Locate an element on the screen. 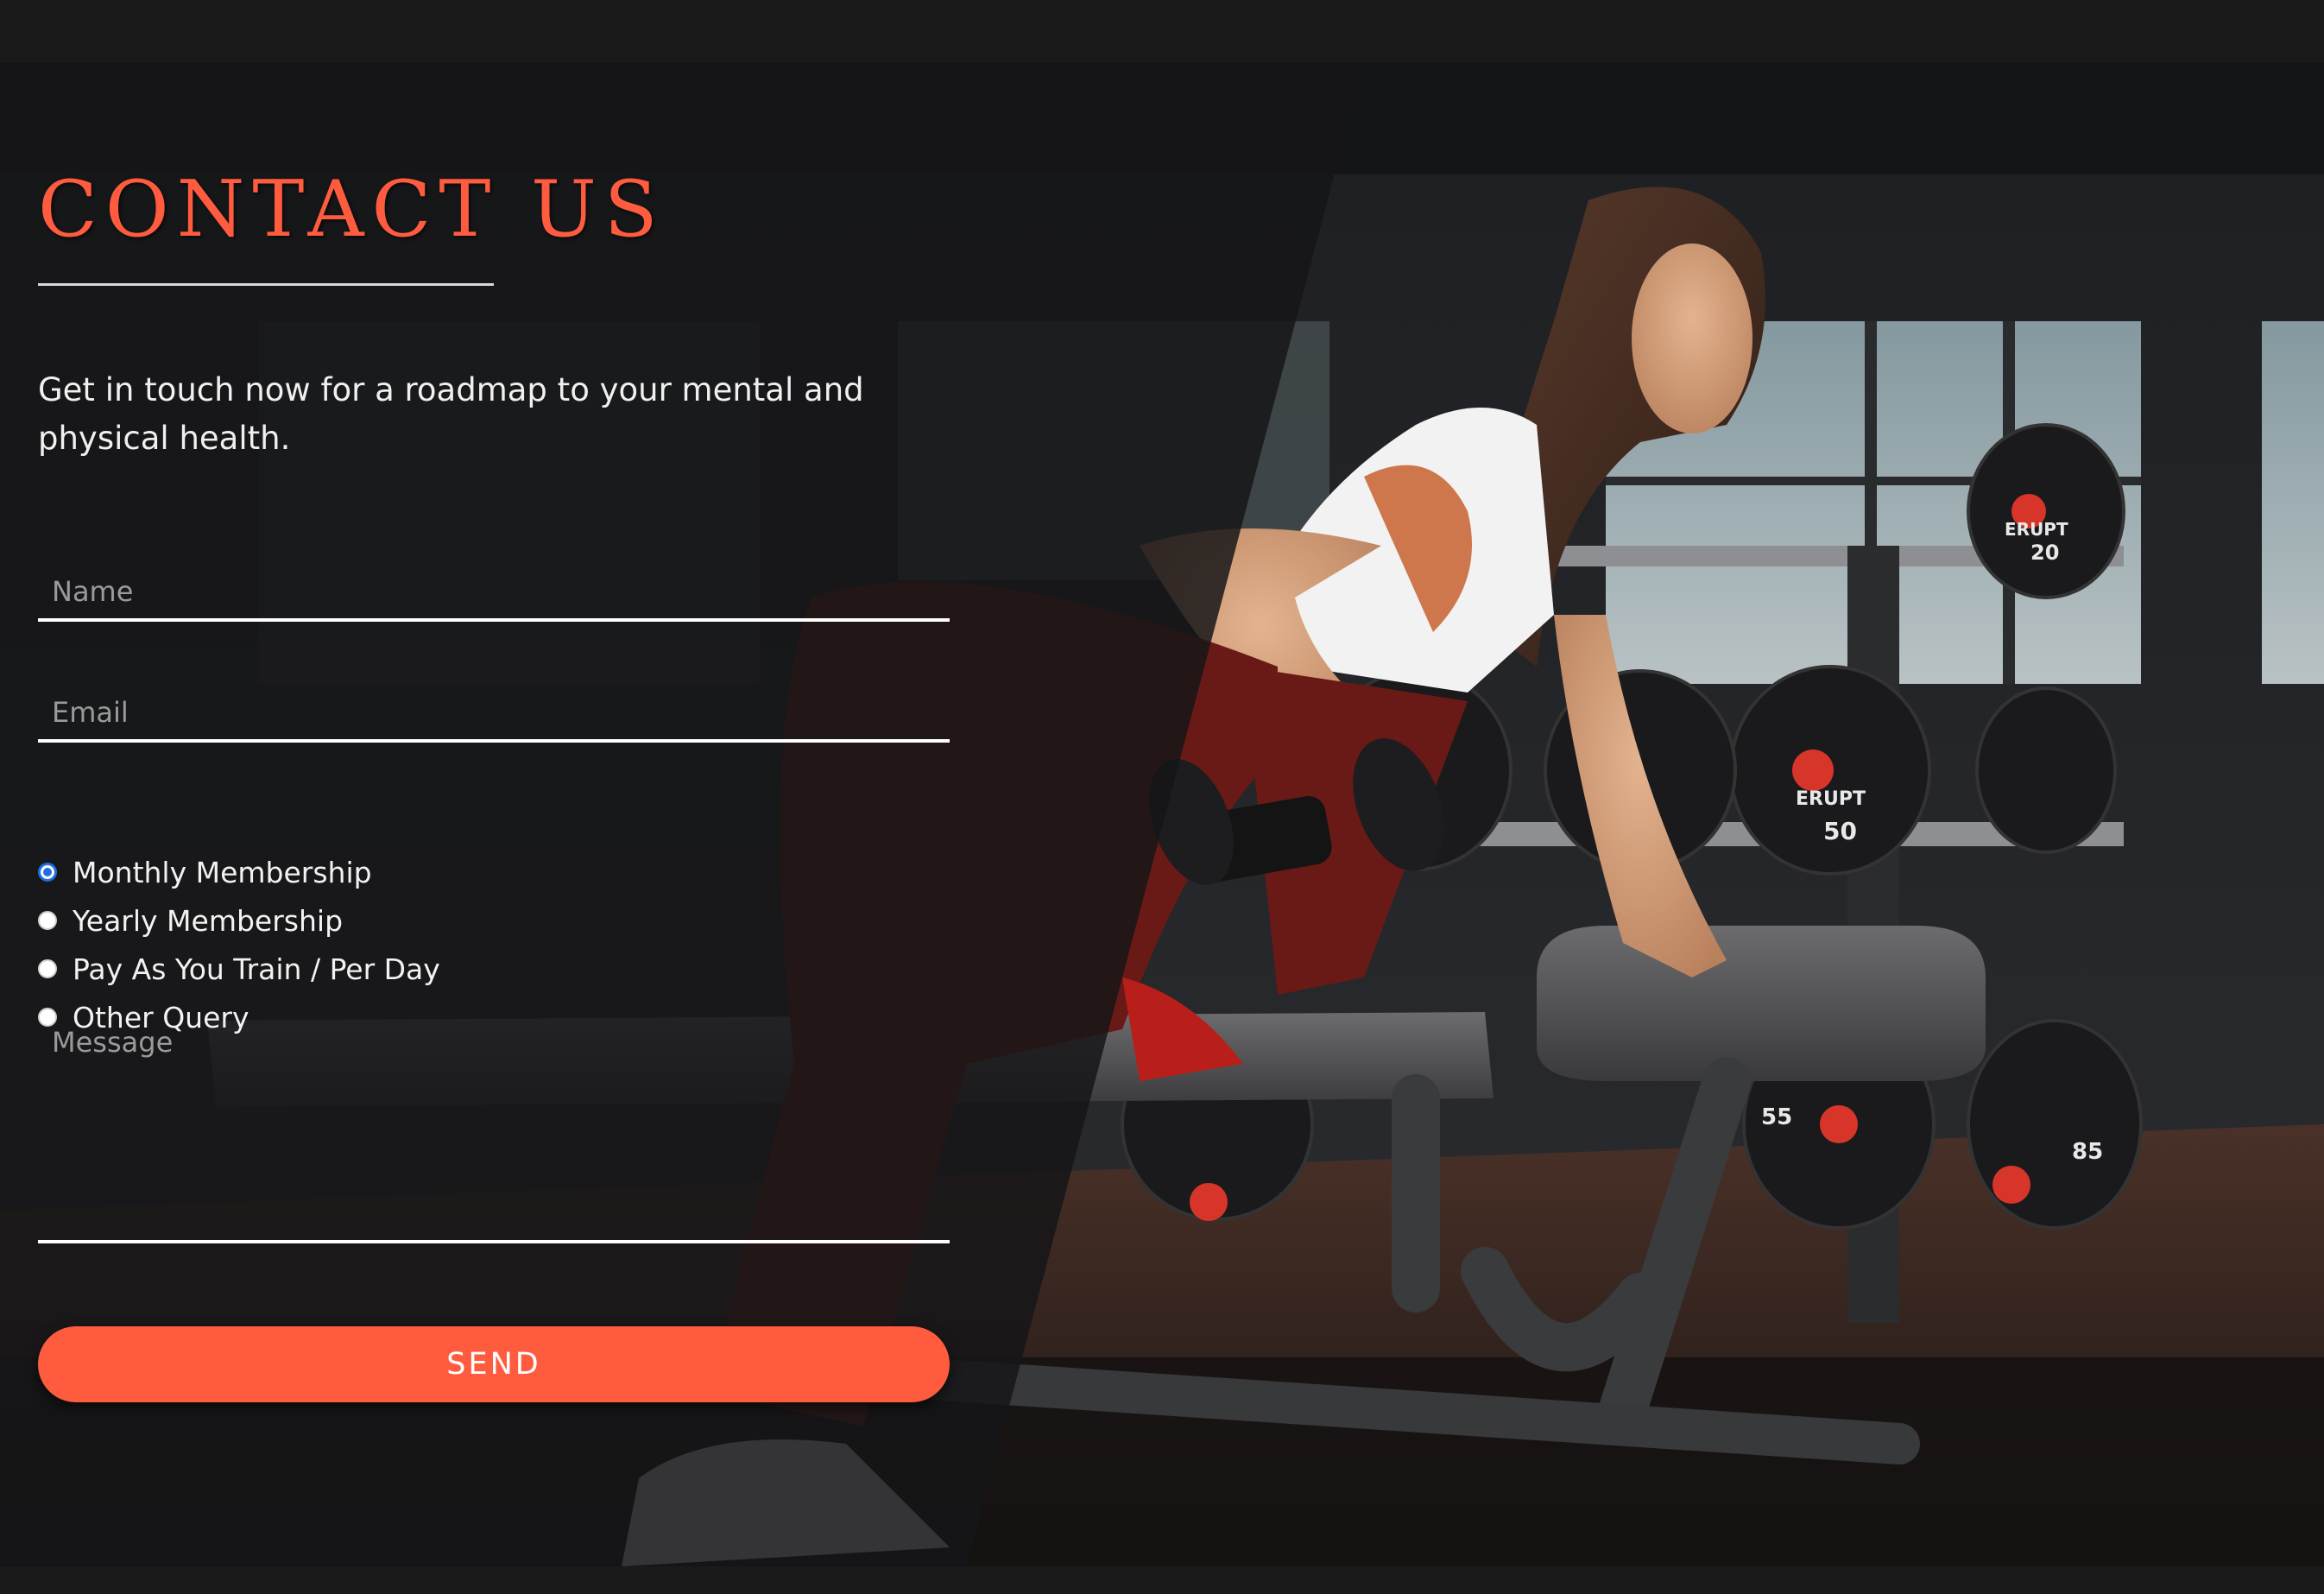  radio-yearly-membership: Yearly Membership is located at coordinates (239, 920).